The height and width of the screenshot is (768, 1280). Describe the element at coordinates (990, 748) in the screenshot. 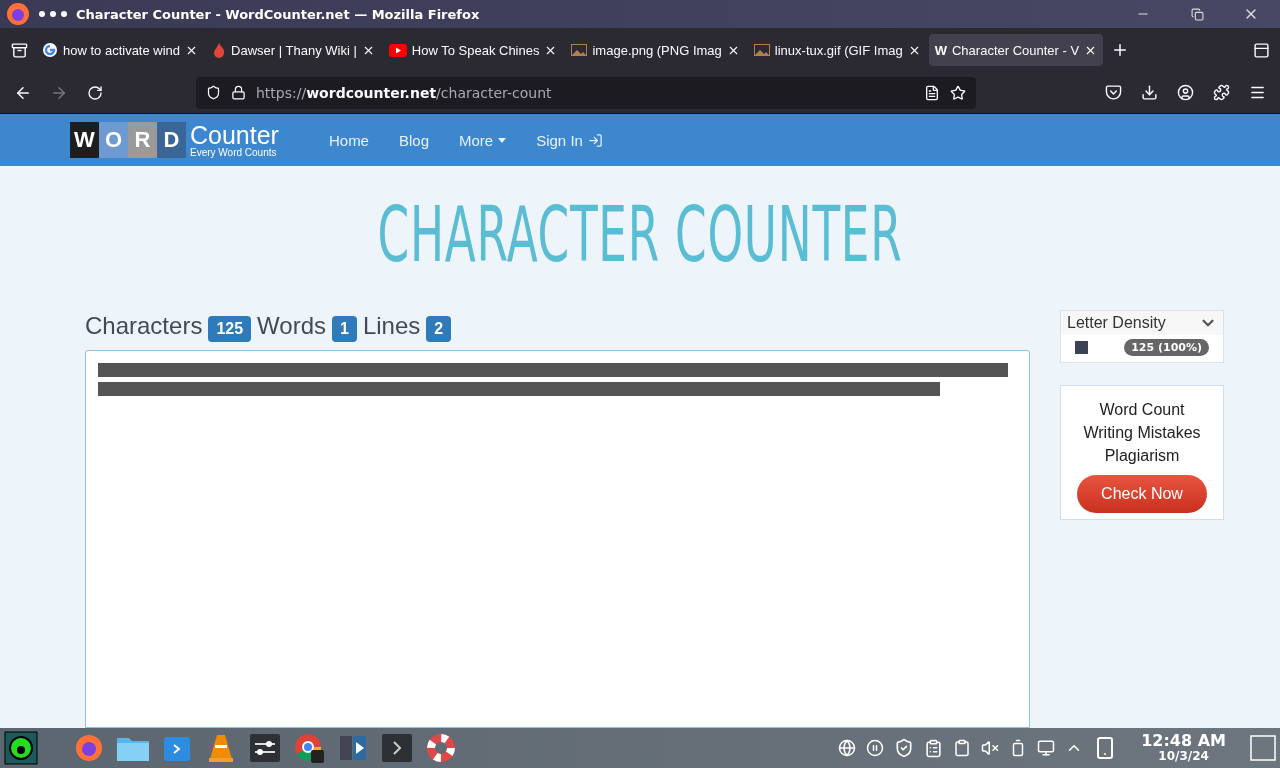

I see `muted-speaker-icon` at that location.